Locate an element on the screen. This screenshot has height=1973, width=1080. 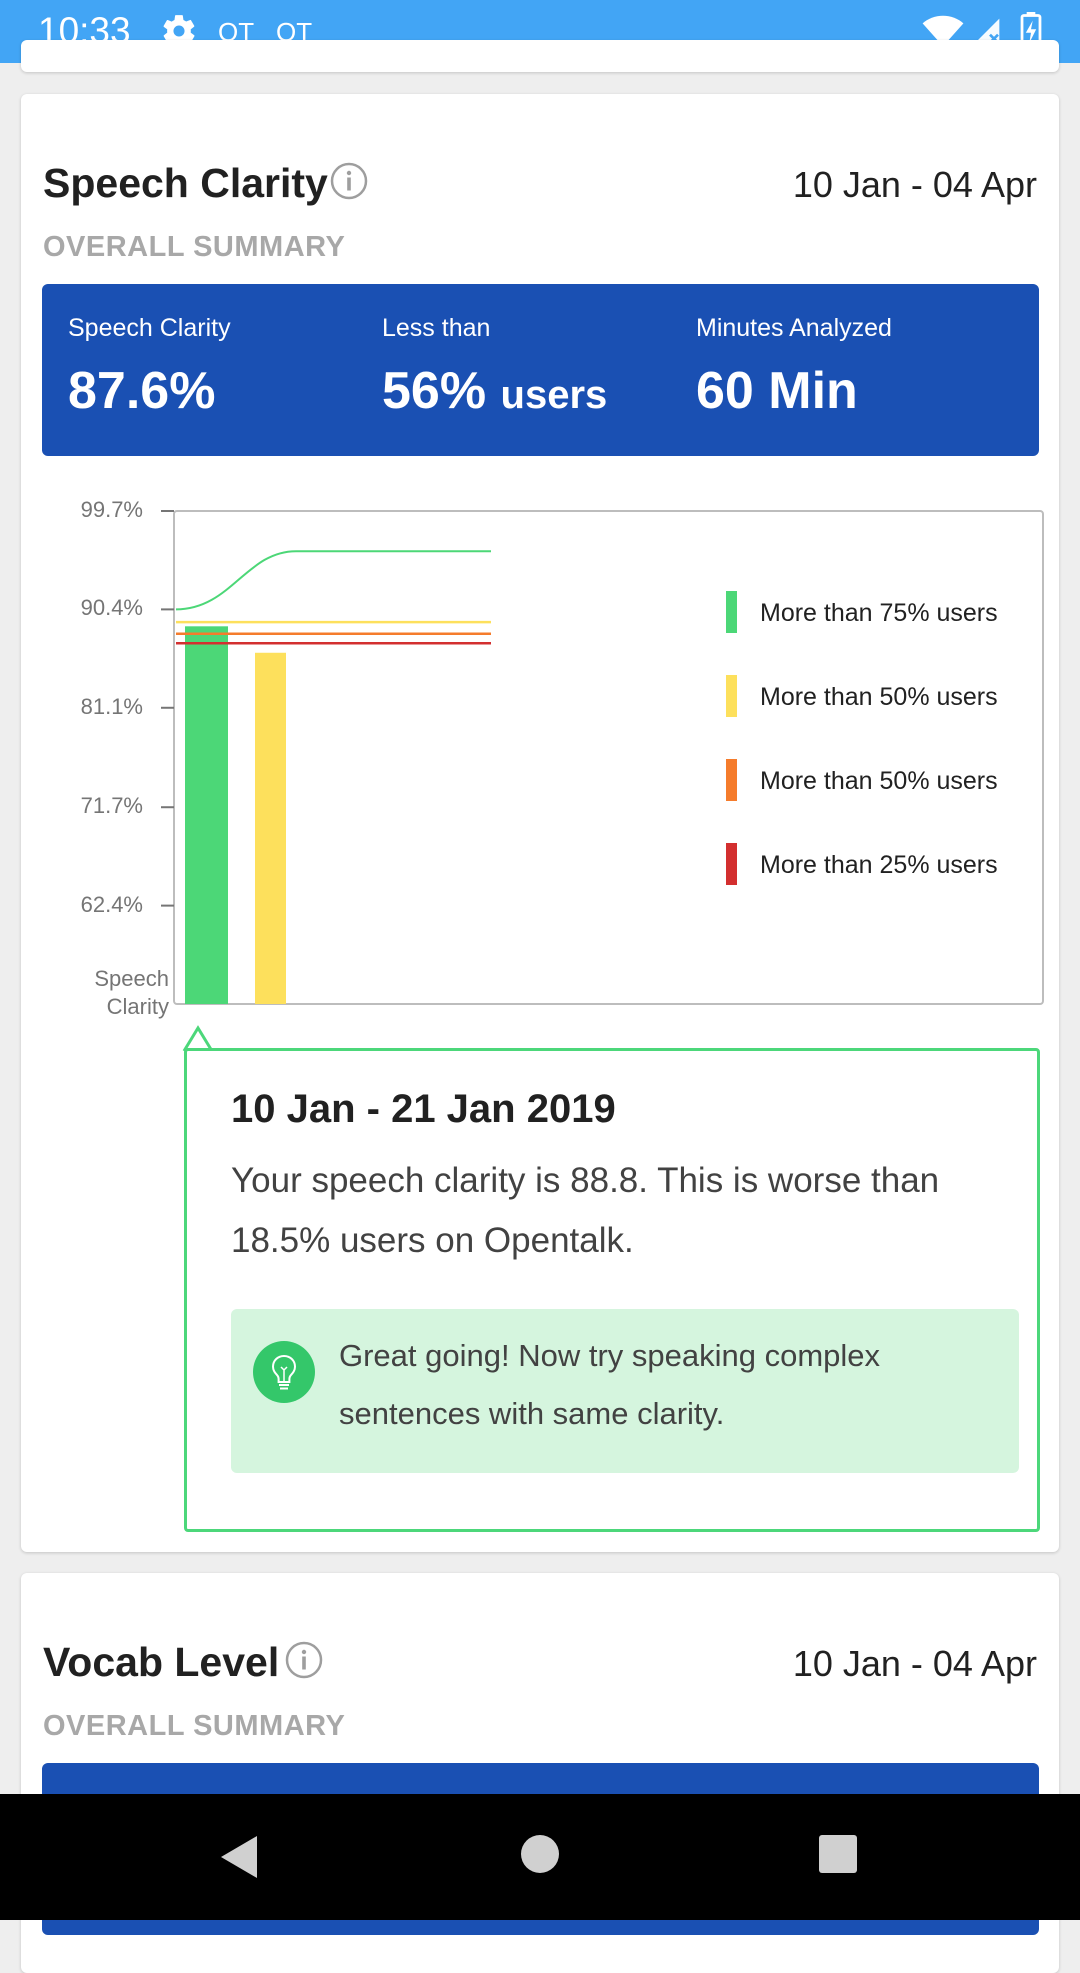
reference-line is located at coordinates (333, 580).